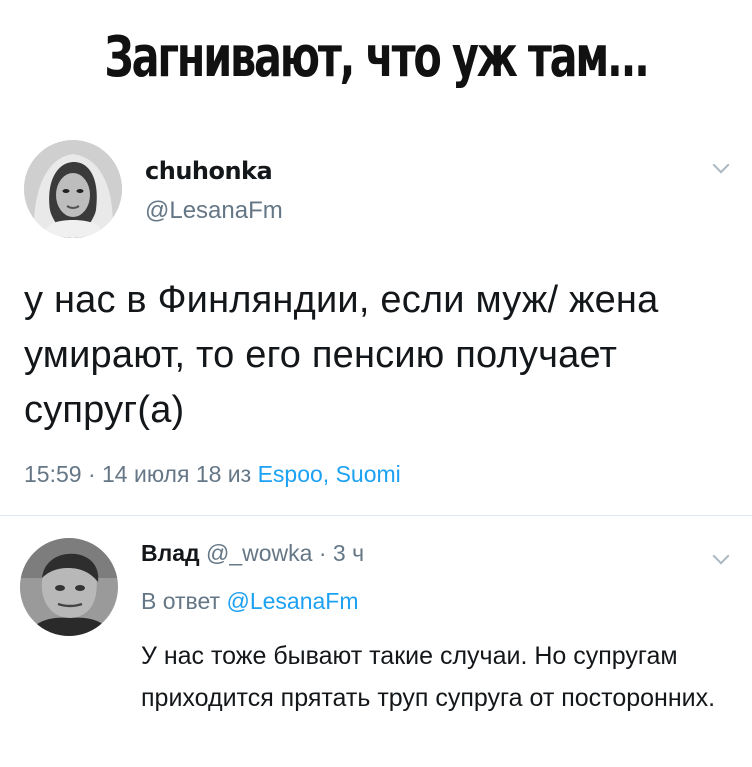  I want to click on reply-prefix: В ответ, so click(184, 601).